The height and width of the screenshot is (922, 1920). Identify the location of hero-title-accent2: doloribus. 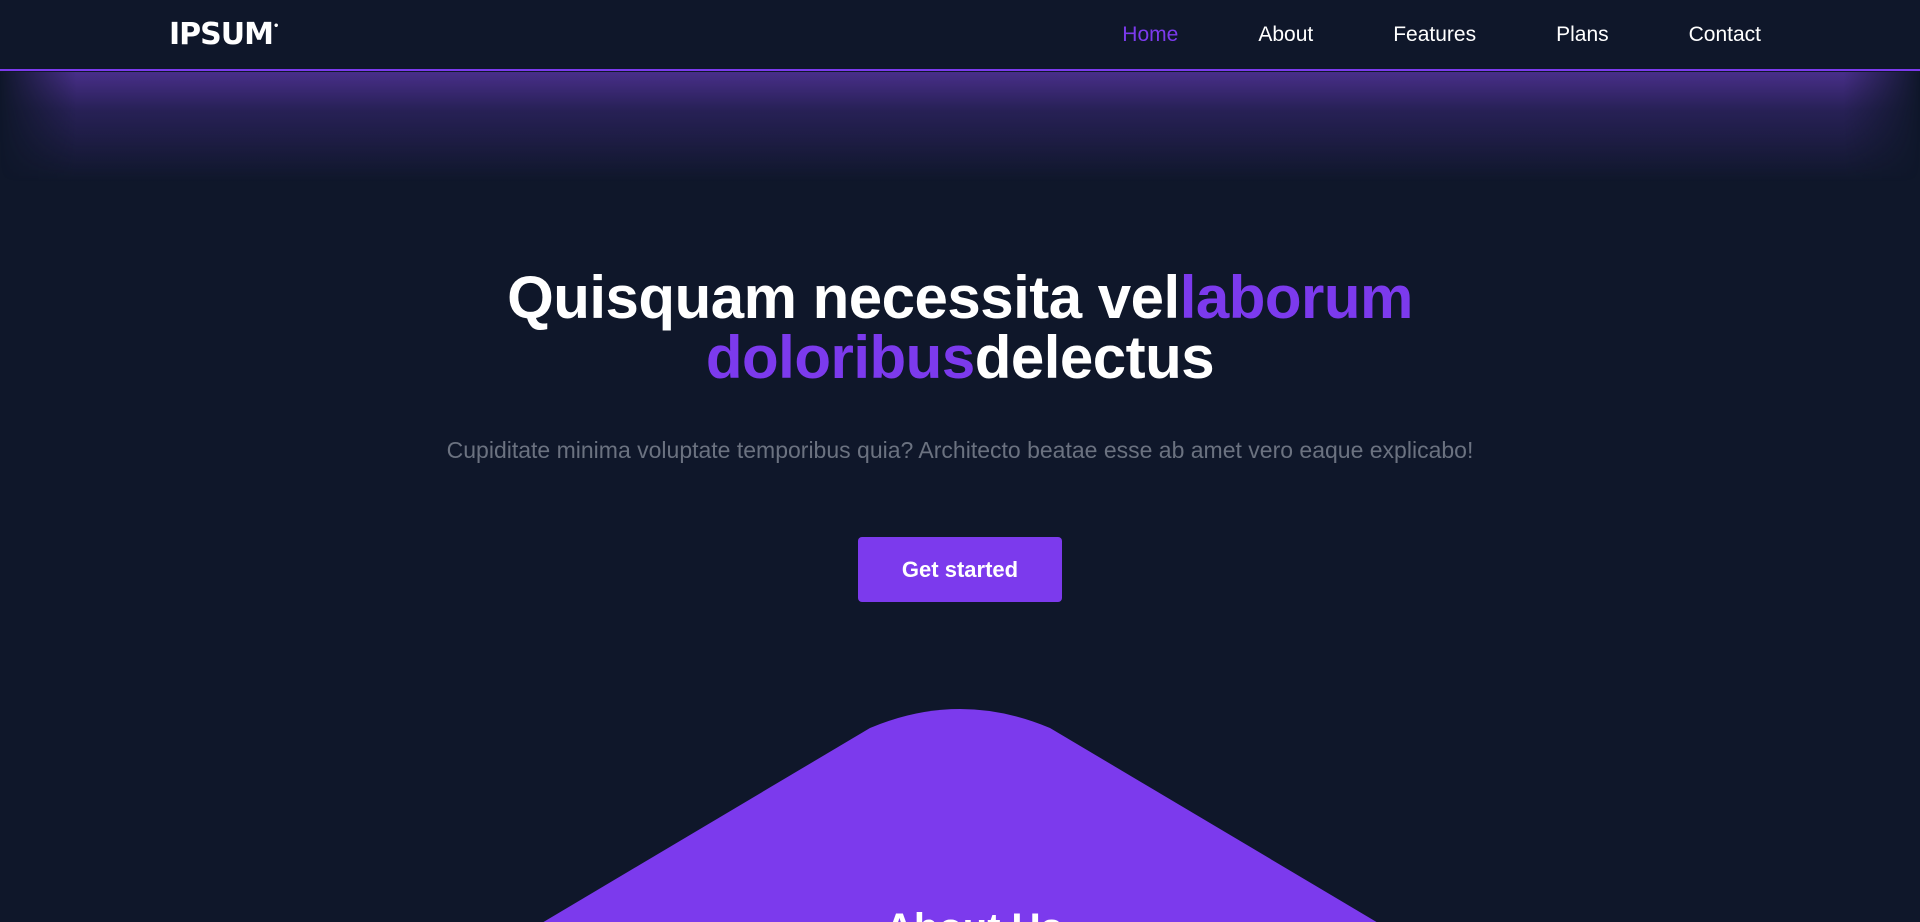
(840, 357).